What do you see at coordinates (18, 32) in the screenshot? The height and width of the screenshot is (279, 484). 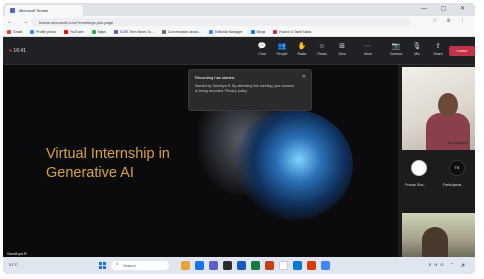 I see `bookmark-label: Gmail` at bounding box center [18, 32].